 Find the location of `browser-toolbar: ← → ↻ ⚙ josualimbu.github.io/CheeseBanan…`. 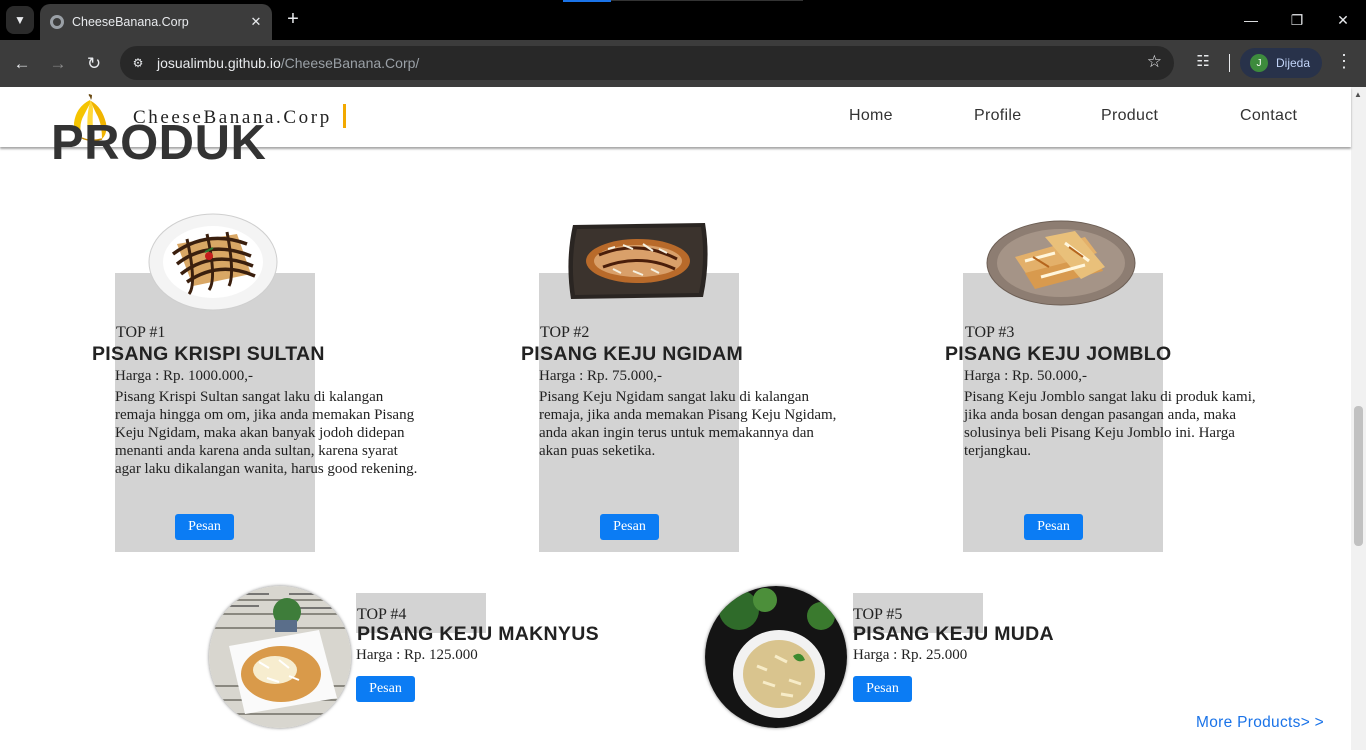

browser-toolbar: ← → ↻ ⚙ josualimbu.github.io/CheeseBanan… is located at coordinates (683, 63).